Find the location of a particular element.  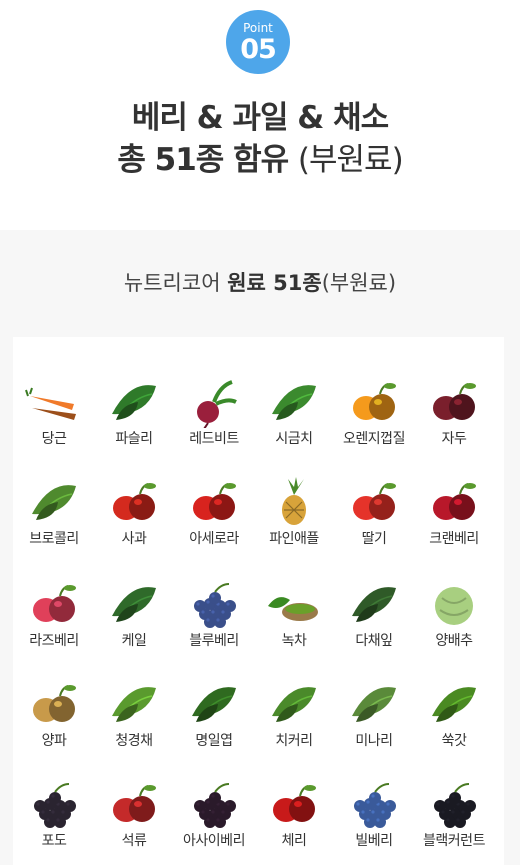

pineapple-icon is located at coordinates (294, 501).